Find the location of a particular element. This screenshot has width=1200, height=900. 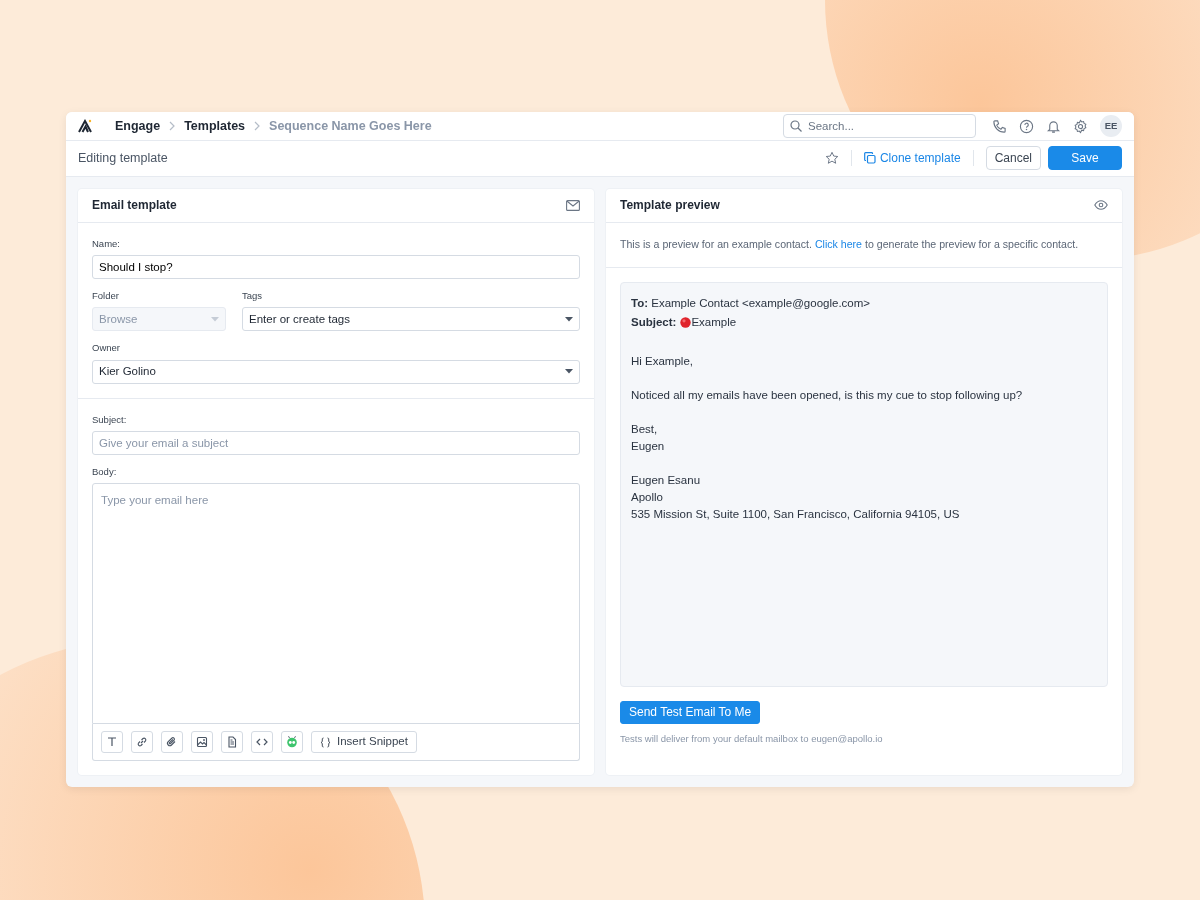

text-format-icon is located at coordinates (112, 742).